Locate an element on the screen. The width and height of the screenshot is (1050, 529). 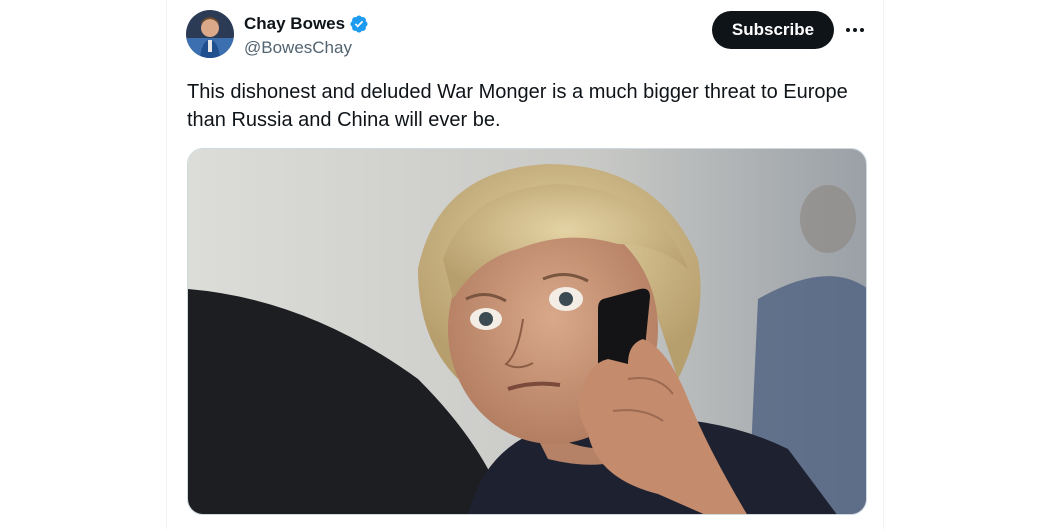
author-name-row: Chay Bowes is located at coordinates (306, 24).